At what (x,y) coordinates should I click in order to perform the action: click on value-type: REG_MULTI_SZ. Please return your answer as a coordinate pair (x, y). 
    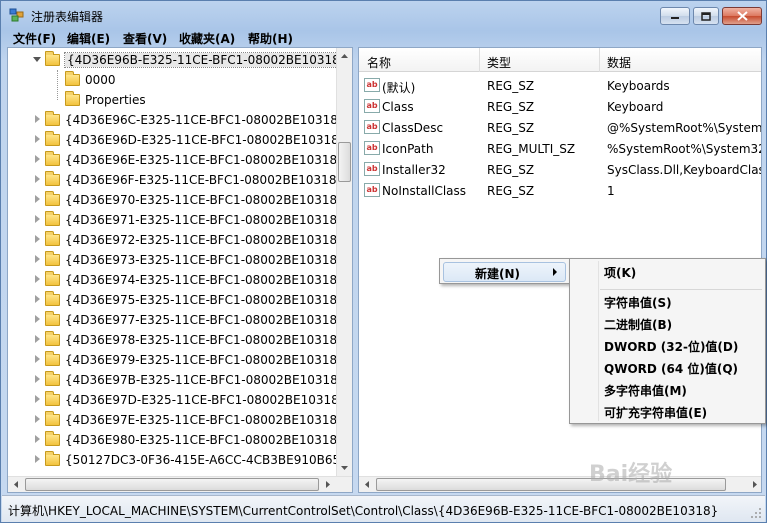
    Looking at the image, I should click on (531, 149).